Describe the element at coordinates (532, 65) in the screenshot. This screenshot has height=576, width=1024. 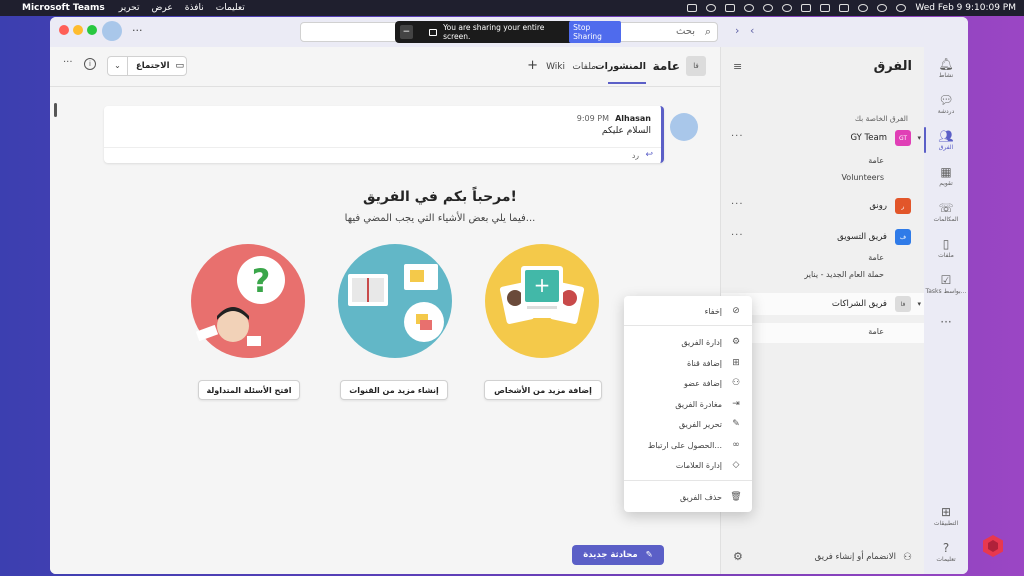
I see `add-tab-button: +` at that location.